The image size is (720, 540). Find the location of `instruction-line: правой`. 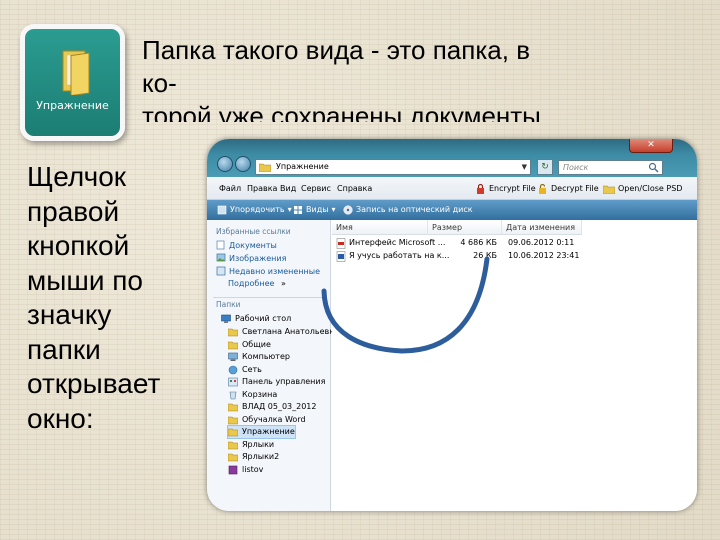

instruction-line: правой is located at coordinates (73, 211).